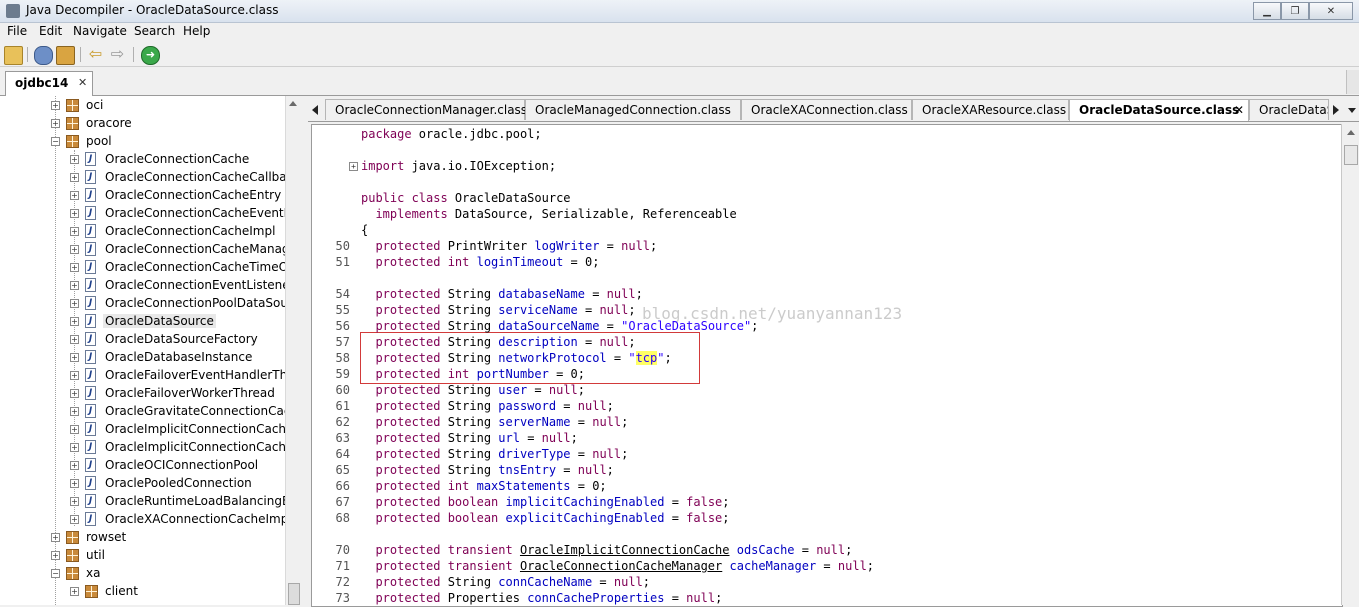  I want to click on open-type-hierarchy-icon, so click(65, 55).